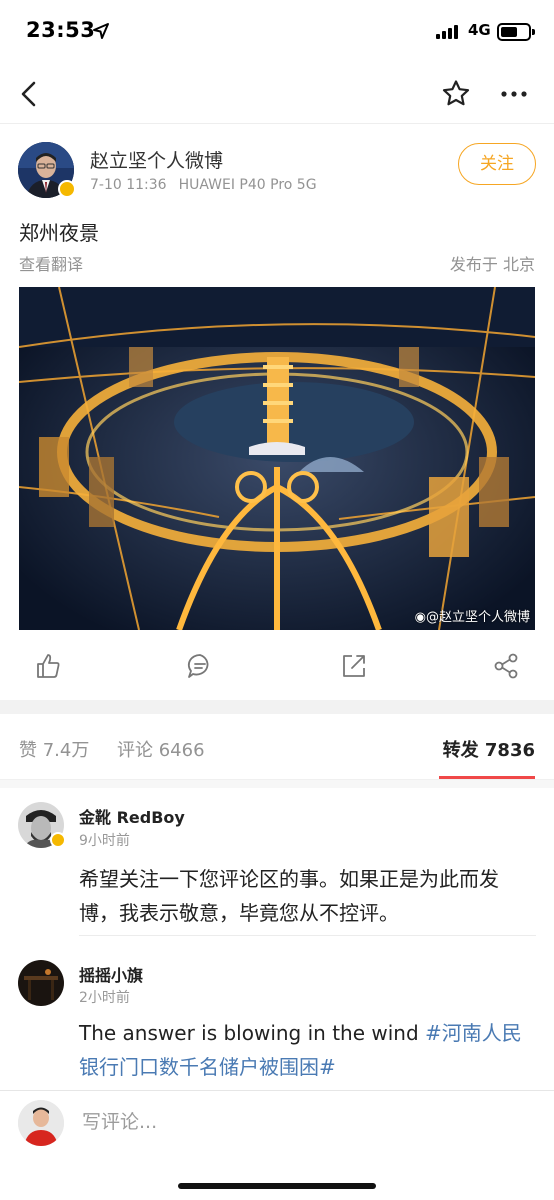 The image size is (554, 1200). I want to click on post-action-bar, so click(277, 666).